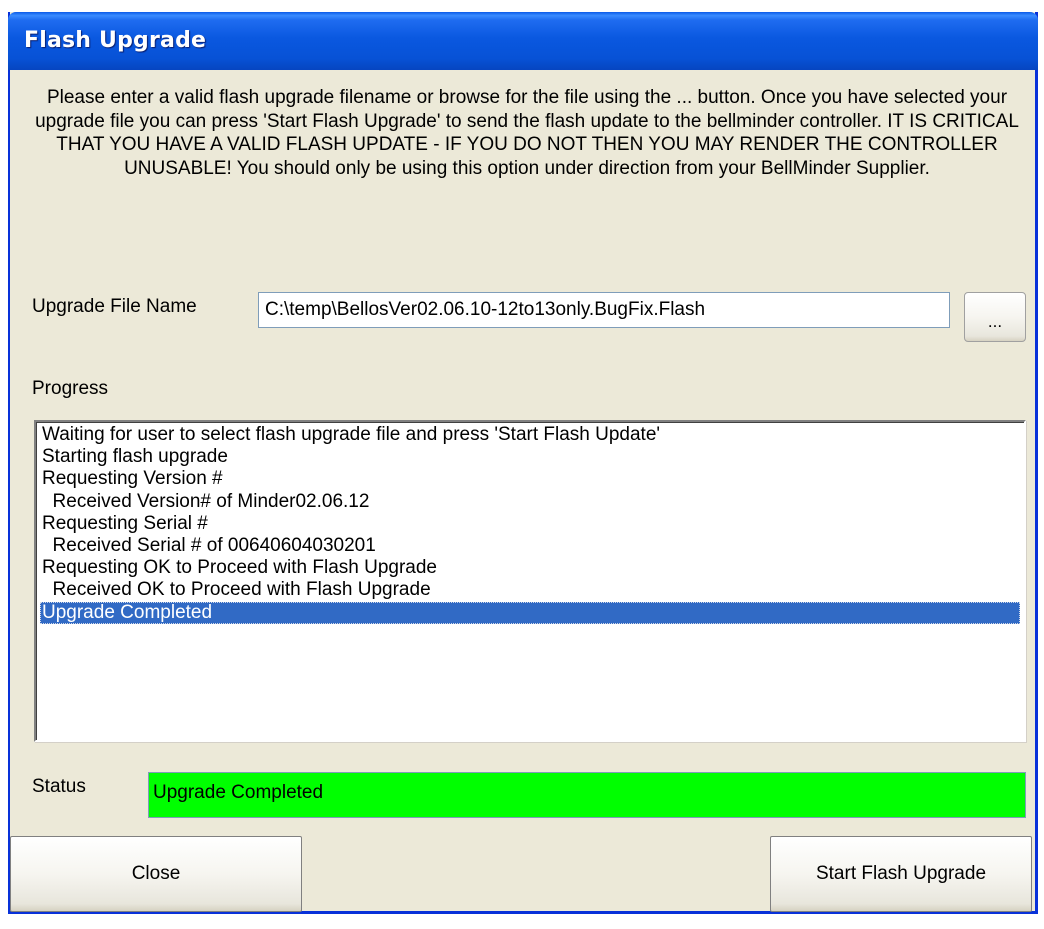 The image size is (1044, 929). I want to click on list-item: Requesting Version #, so click(530, 479).